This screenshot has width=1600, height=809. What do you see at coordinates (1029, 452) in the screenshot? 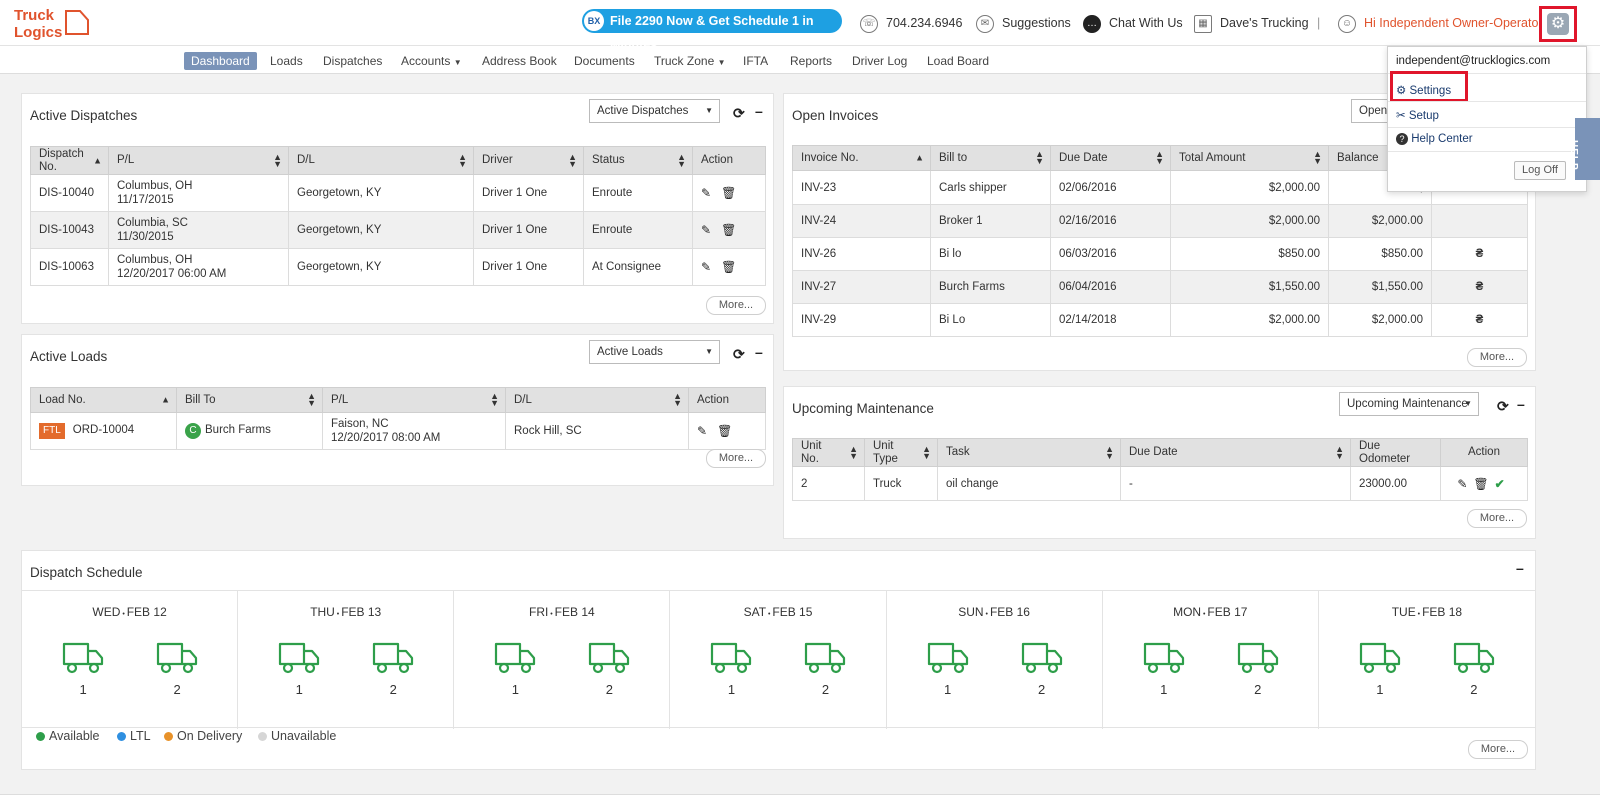
I see `col-task: Task ▲ ▼` at bounding box center [1029, 452].